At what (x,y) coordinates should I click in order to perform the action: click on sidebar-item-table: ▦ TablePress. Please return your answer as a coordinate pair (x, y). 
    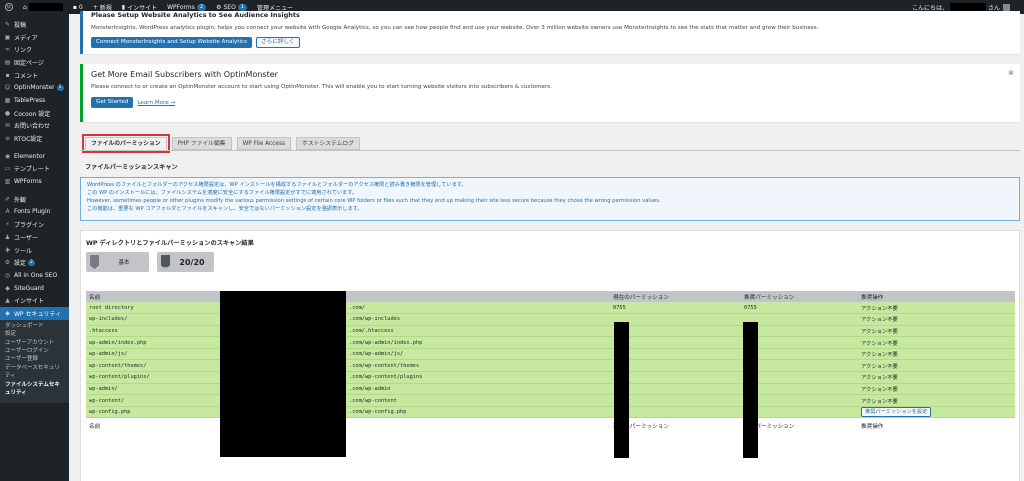
    Looking at the image, I should click on (34, 100).